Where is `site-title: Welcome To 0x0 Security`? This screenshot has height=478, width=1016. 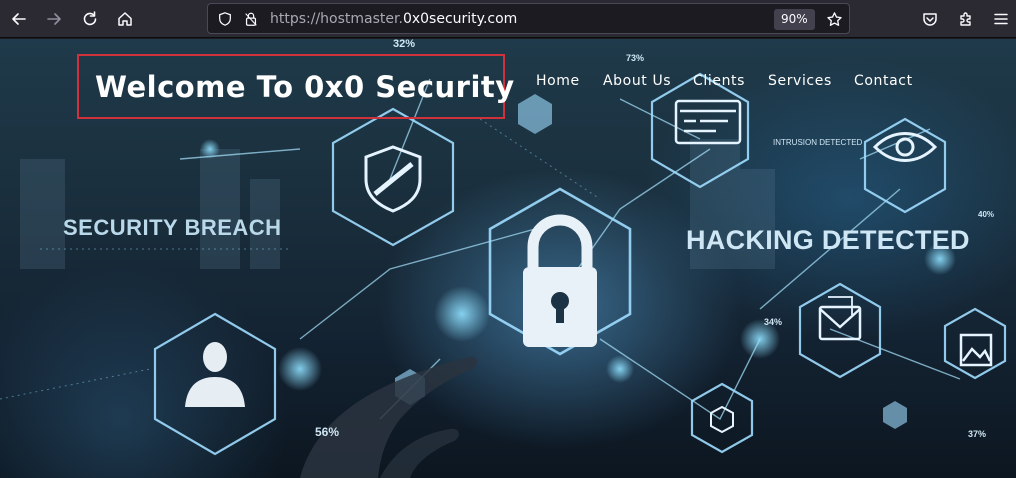
site-title: Welcome To 0x0 Security is located at coordinates (305, 87).